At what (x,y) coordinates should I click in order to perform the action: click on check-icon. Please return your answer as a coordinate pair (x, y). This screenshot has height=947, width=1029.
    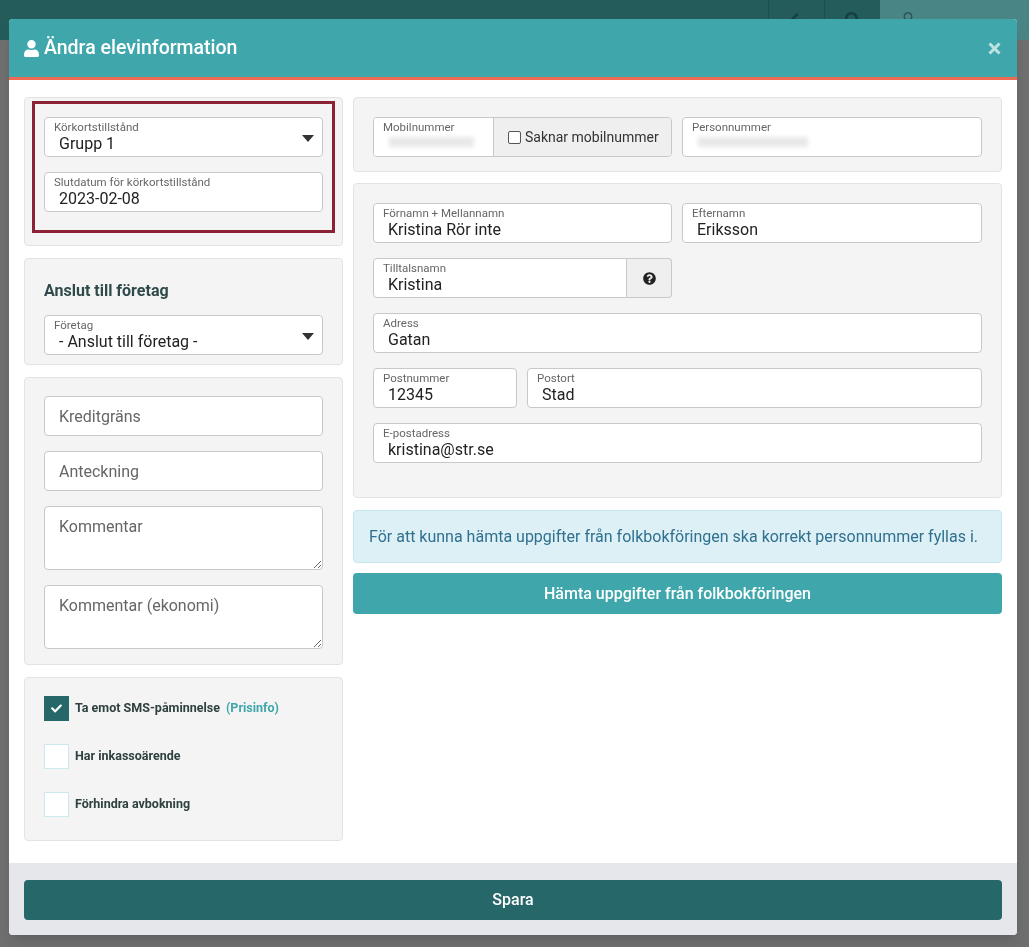
    Looking at the image, I should click on (56, 708).